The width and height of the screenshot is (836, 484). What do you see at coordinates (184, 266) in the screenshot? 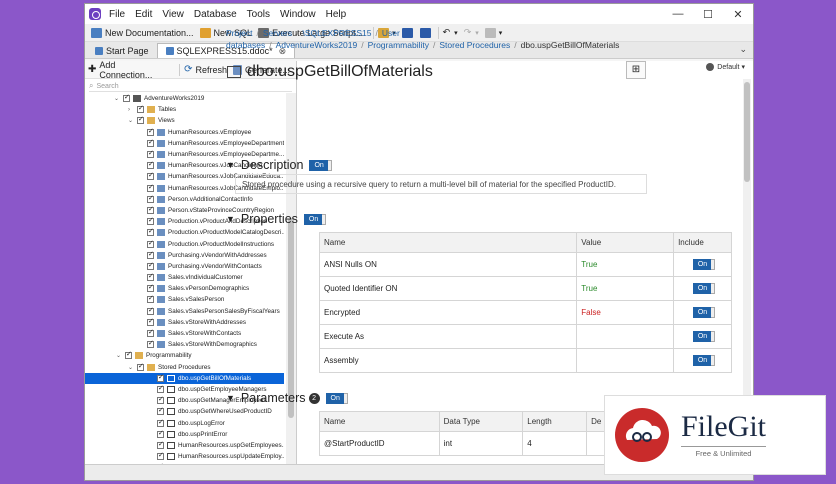
I see `view-item: Purchasing.vVendorWithContacts` at bounding box center [184, 266].